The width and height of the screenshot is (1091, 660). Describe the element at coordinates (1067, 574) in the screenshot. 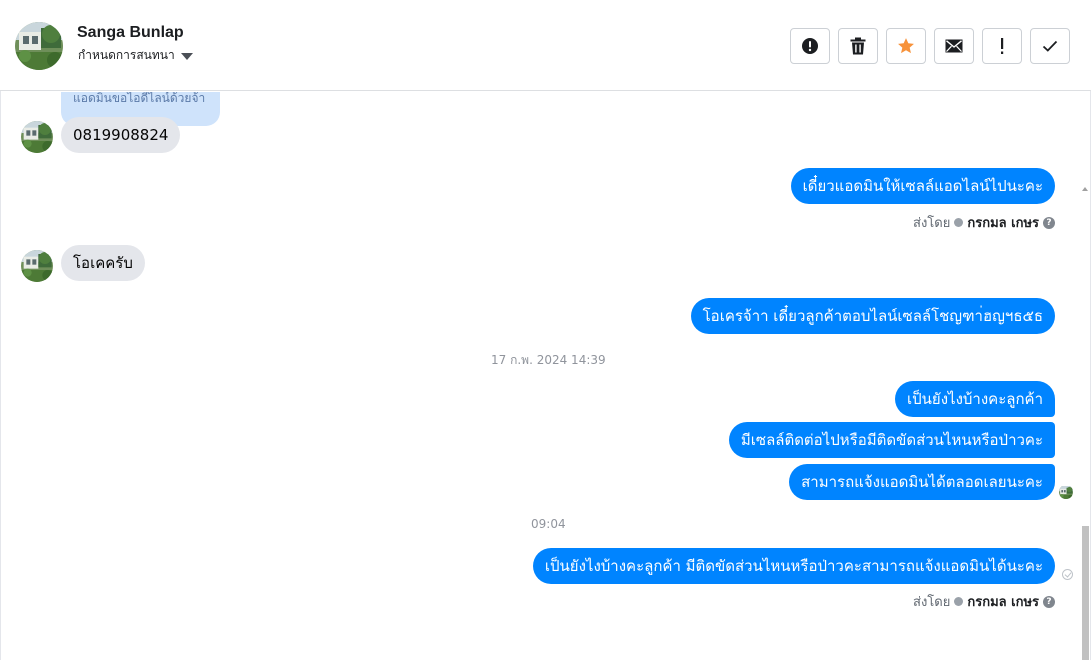

I see `delivered-check-icon` at that location.